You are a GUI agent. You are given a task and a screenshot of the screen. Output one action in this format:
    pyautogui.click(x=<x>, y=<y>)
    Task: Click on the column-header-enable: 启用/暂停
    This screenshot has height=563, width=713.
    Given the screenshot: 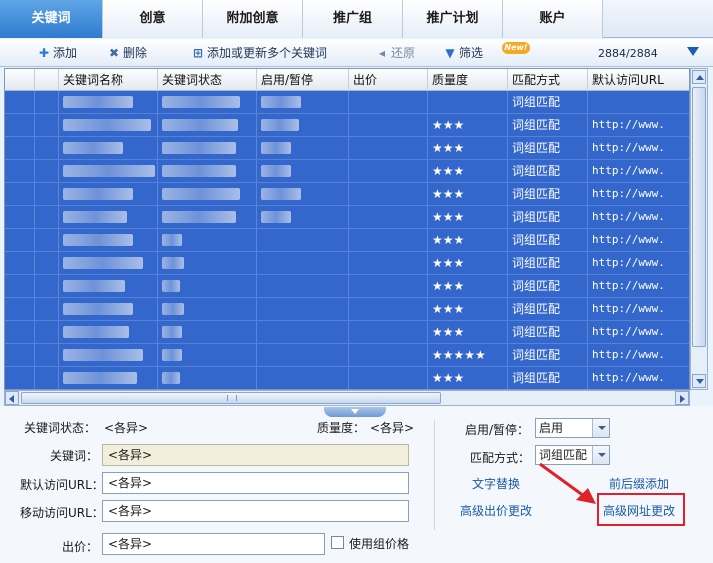 What is the action you would take?
    pyautogui.click(x=303, y=80)
    